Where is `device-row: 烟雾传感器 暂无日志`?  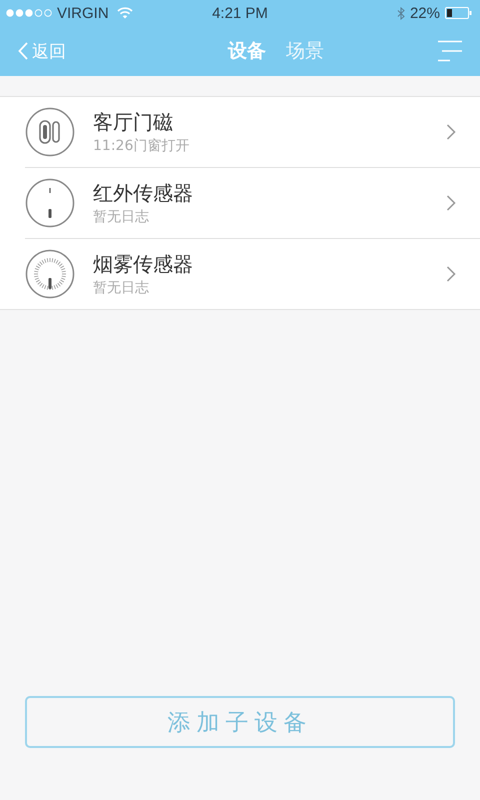
device-row: 烟雾传感器 暂无日志 is located at coordinates (252, 273).